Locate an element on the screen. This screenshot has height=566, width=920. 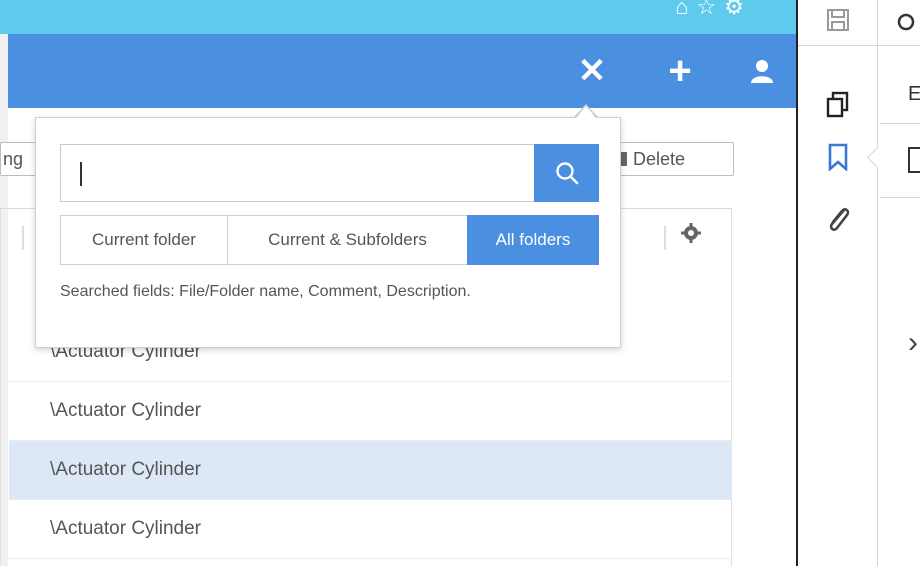
toolbar-button-label: ng is located at coordinates (13, 158).